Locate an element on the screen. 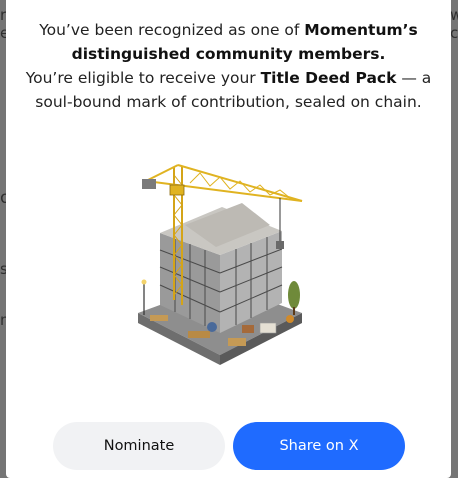 The width and height of the screenshot is (458, 478). message-text: You’re eligible to receive your is located at coordinates (143, 78).